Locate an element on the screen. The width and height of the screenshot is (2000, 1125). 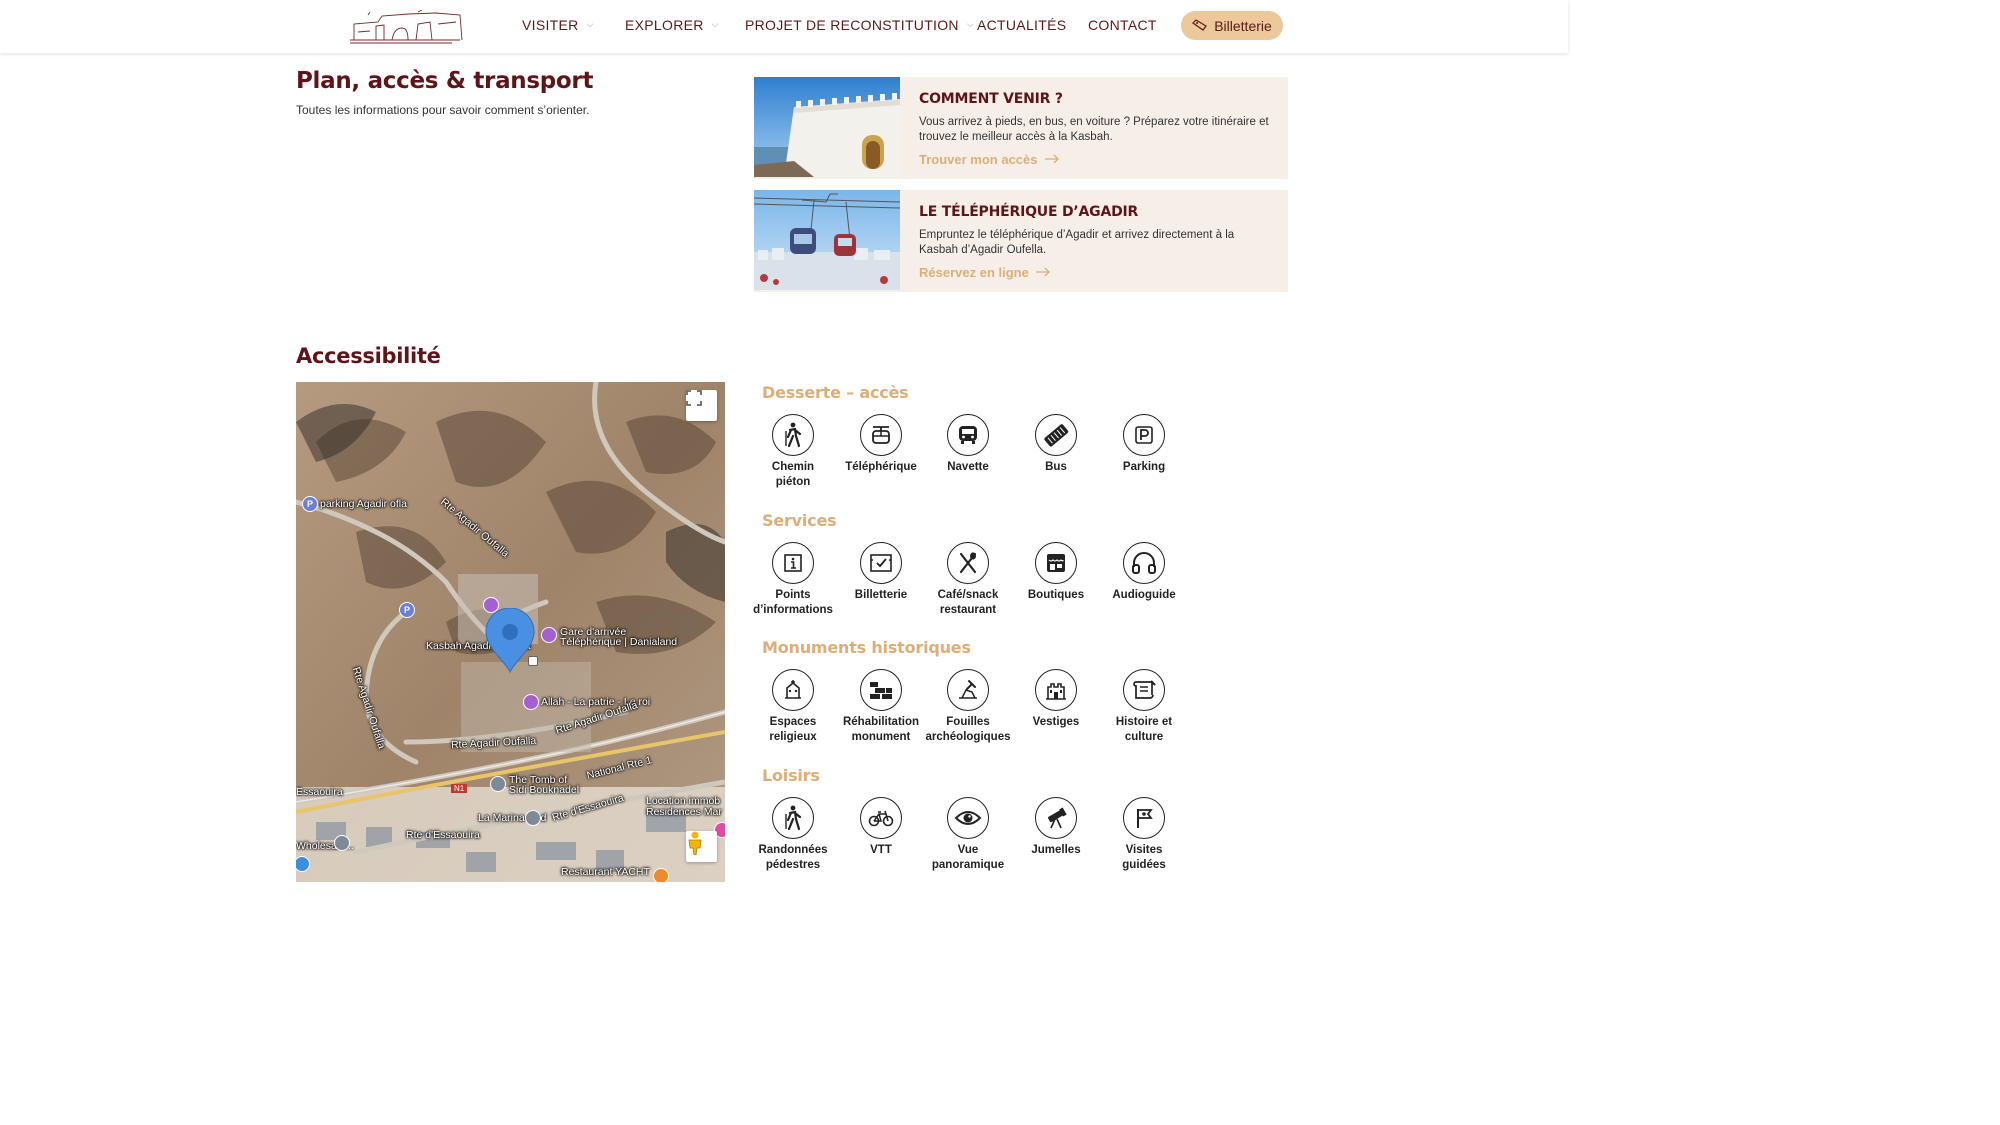
section-title: Desserte – accès is located at coordinates (835, 392).